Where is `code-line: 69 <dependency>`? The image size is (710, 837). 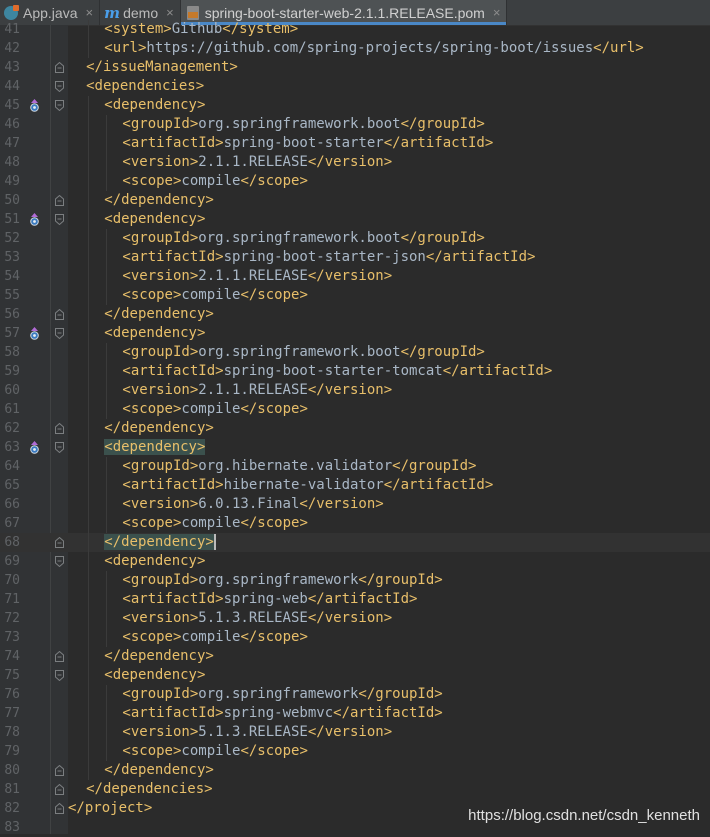
code-line: 69 <dependency> is located at coordinates (355, 561).